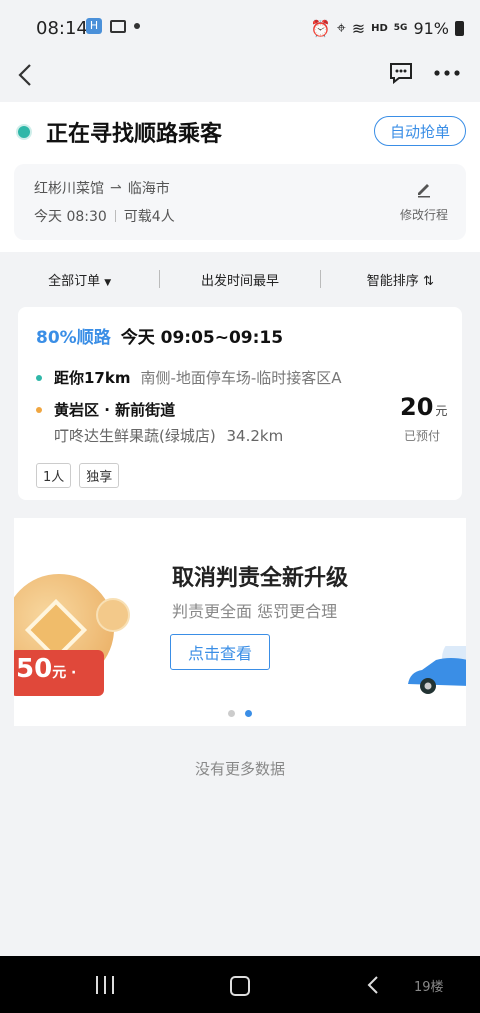  What do you see at coordinates (113, 615) in the screenshot?
I see `small-coin-icon` at bounding box center [113, 615].